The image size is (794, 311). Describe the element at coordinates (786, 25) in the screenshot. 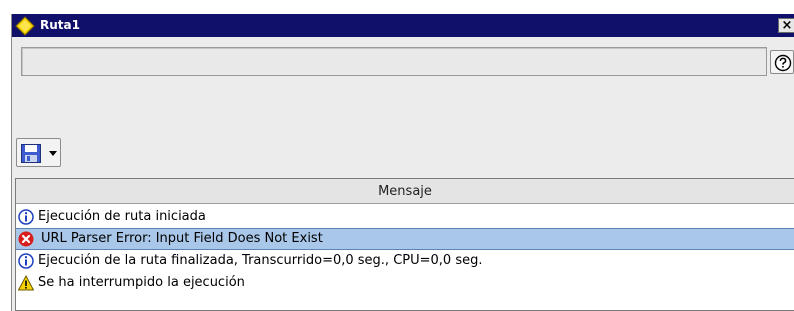

I see `close-button: ×` at that location.